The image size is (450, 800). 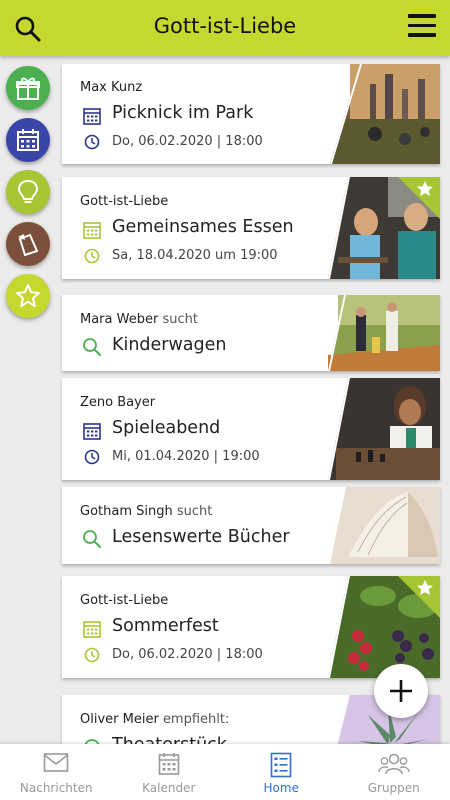 I want to click on plus-icon, so click(x=401, y=691).